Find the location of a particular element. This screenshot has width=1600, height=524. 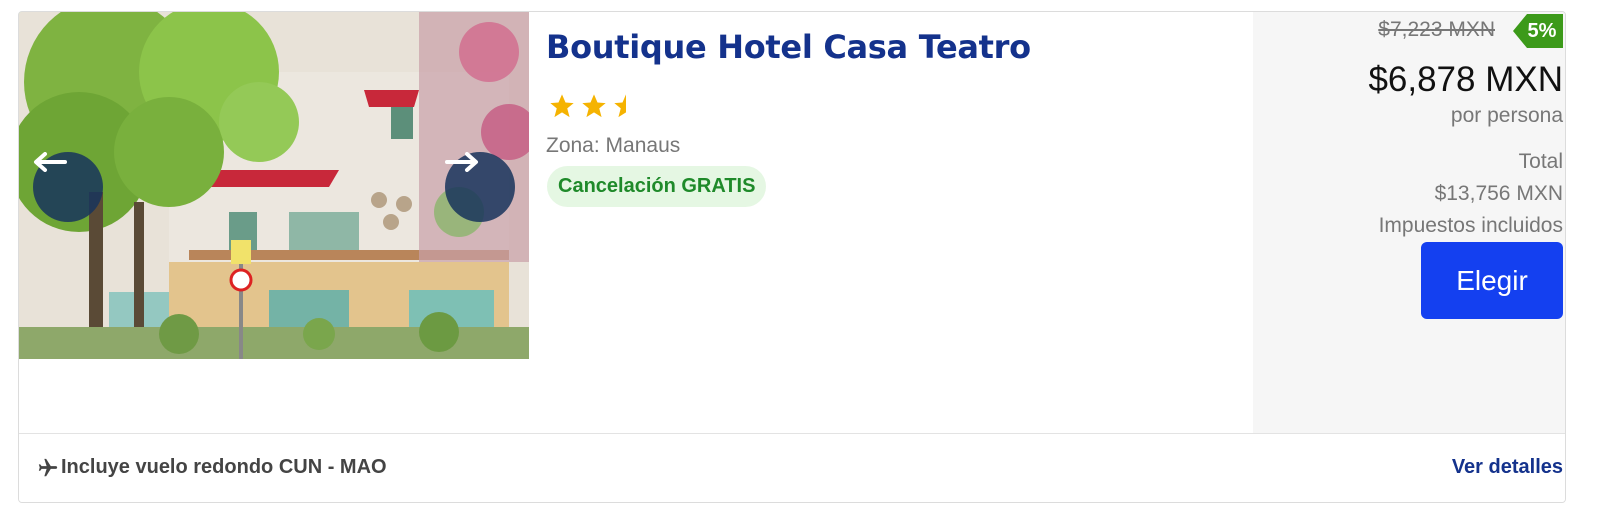

choose-button: Elegir is located at coordinates (1492, 280).